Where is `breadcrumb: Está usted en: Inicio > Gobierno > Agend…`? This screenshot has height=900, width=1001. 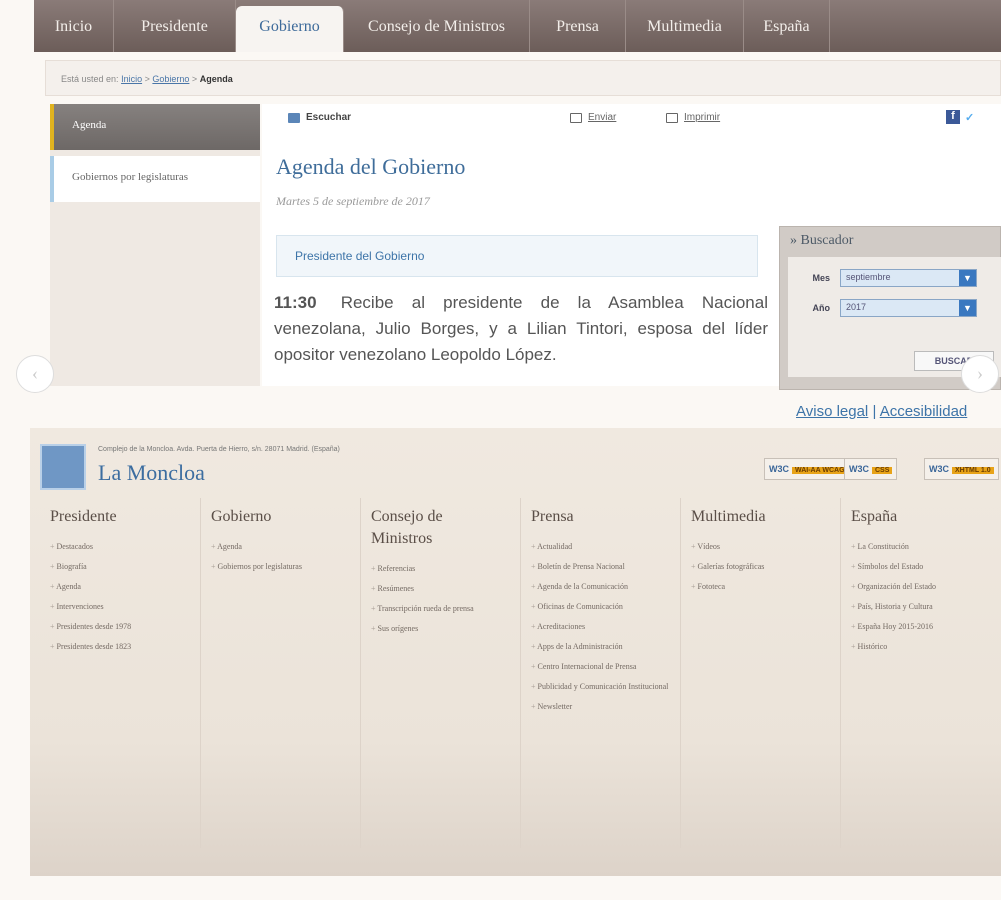 breadcrumb: Está usted en: Inicio > Gobierno > Agend… is located at coordinates (523, 78).